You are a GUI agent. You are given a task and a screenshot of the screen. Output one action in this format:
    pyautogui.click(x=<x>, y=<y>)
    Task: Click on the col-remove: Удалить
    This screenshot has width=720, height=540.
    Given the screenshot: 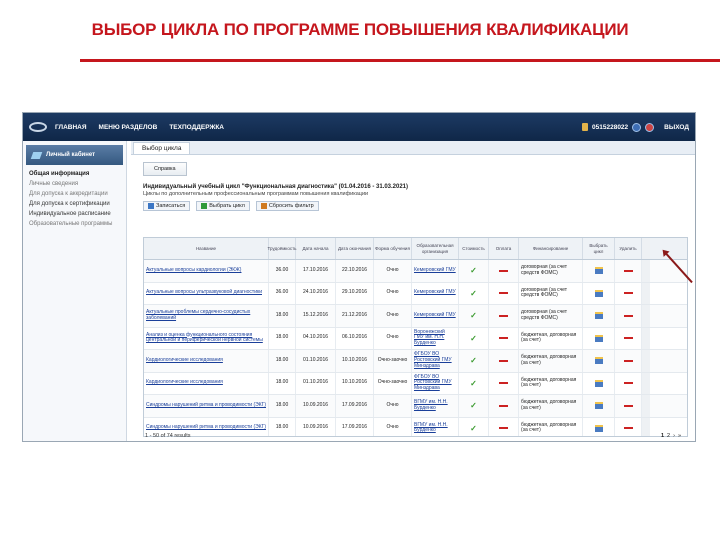 What is the action you would take?
    pyautogui.click(x=628, y=248)
    